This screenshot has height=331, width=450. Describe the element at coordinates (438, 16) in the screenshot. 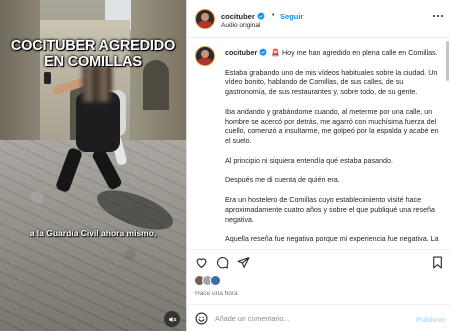

I see `more-options-icon` at that location.